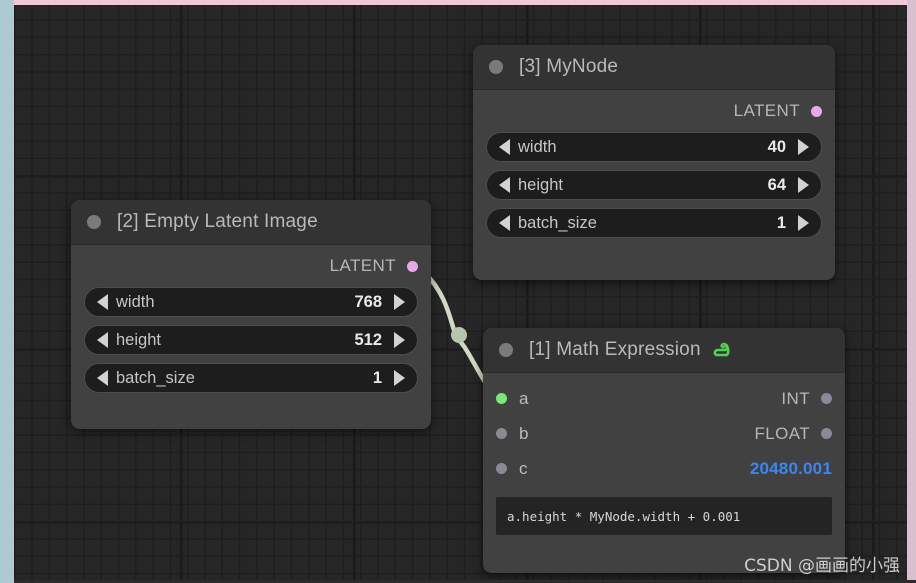 The image size is (916, 583). I want to click on watermark-label: CSDN @画画的小强, so click(822, 566).